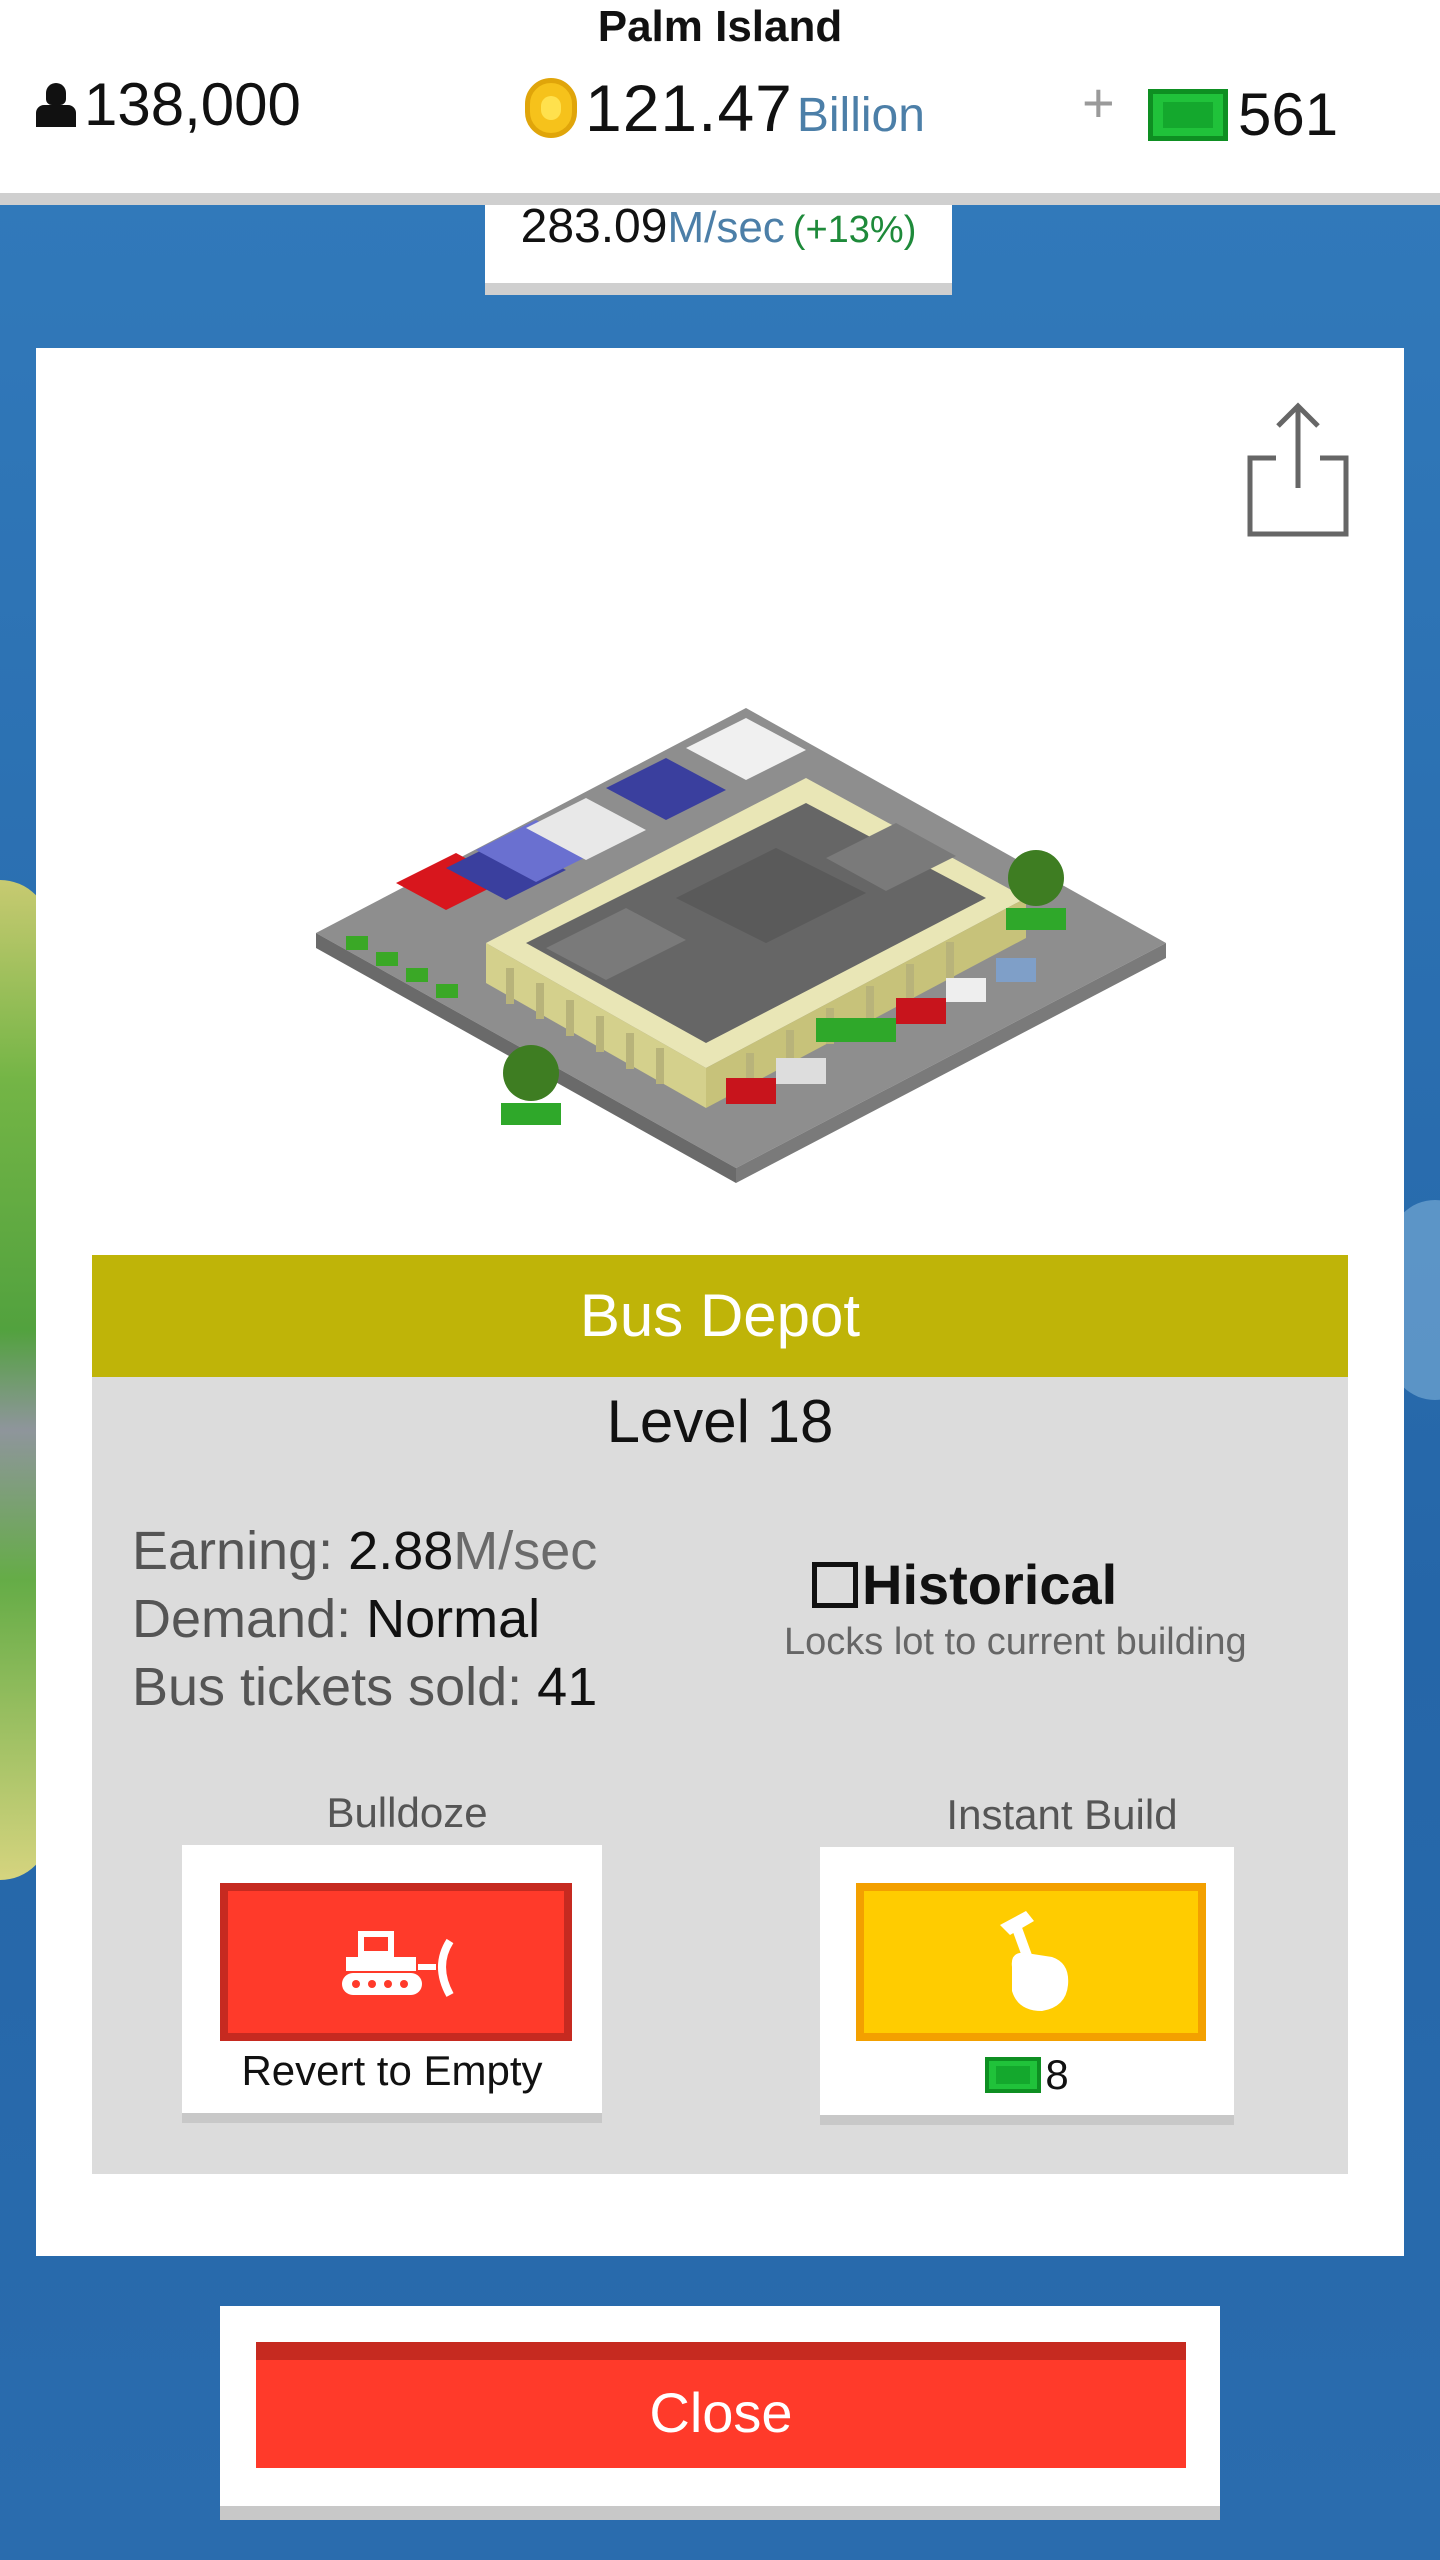  I want to click on demand-label: Demand:, so click(242, 1619).